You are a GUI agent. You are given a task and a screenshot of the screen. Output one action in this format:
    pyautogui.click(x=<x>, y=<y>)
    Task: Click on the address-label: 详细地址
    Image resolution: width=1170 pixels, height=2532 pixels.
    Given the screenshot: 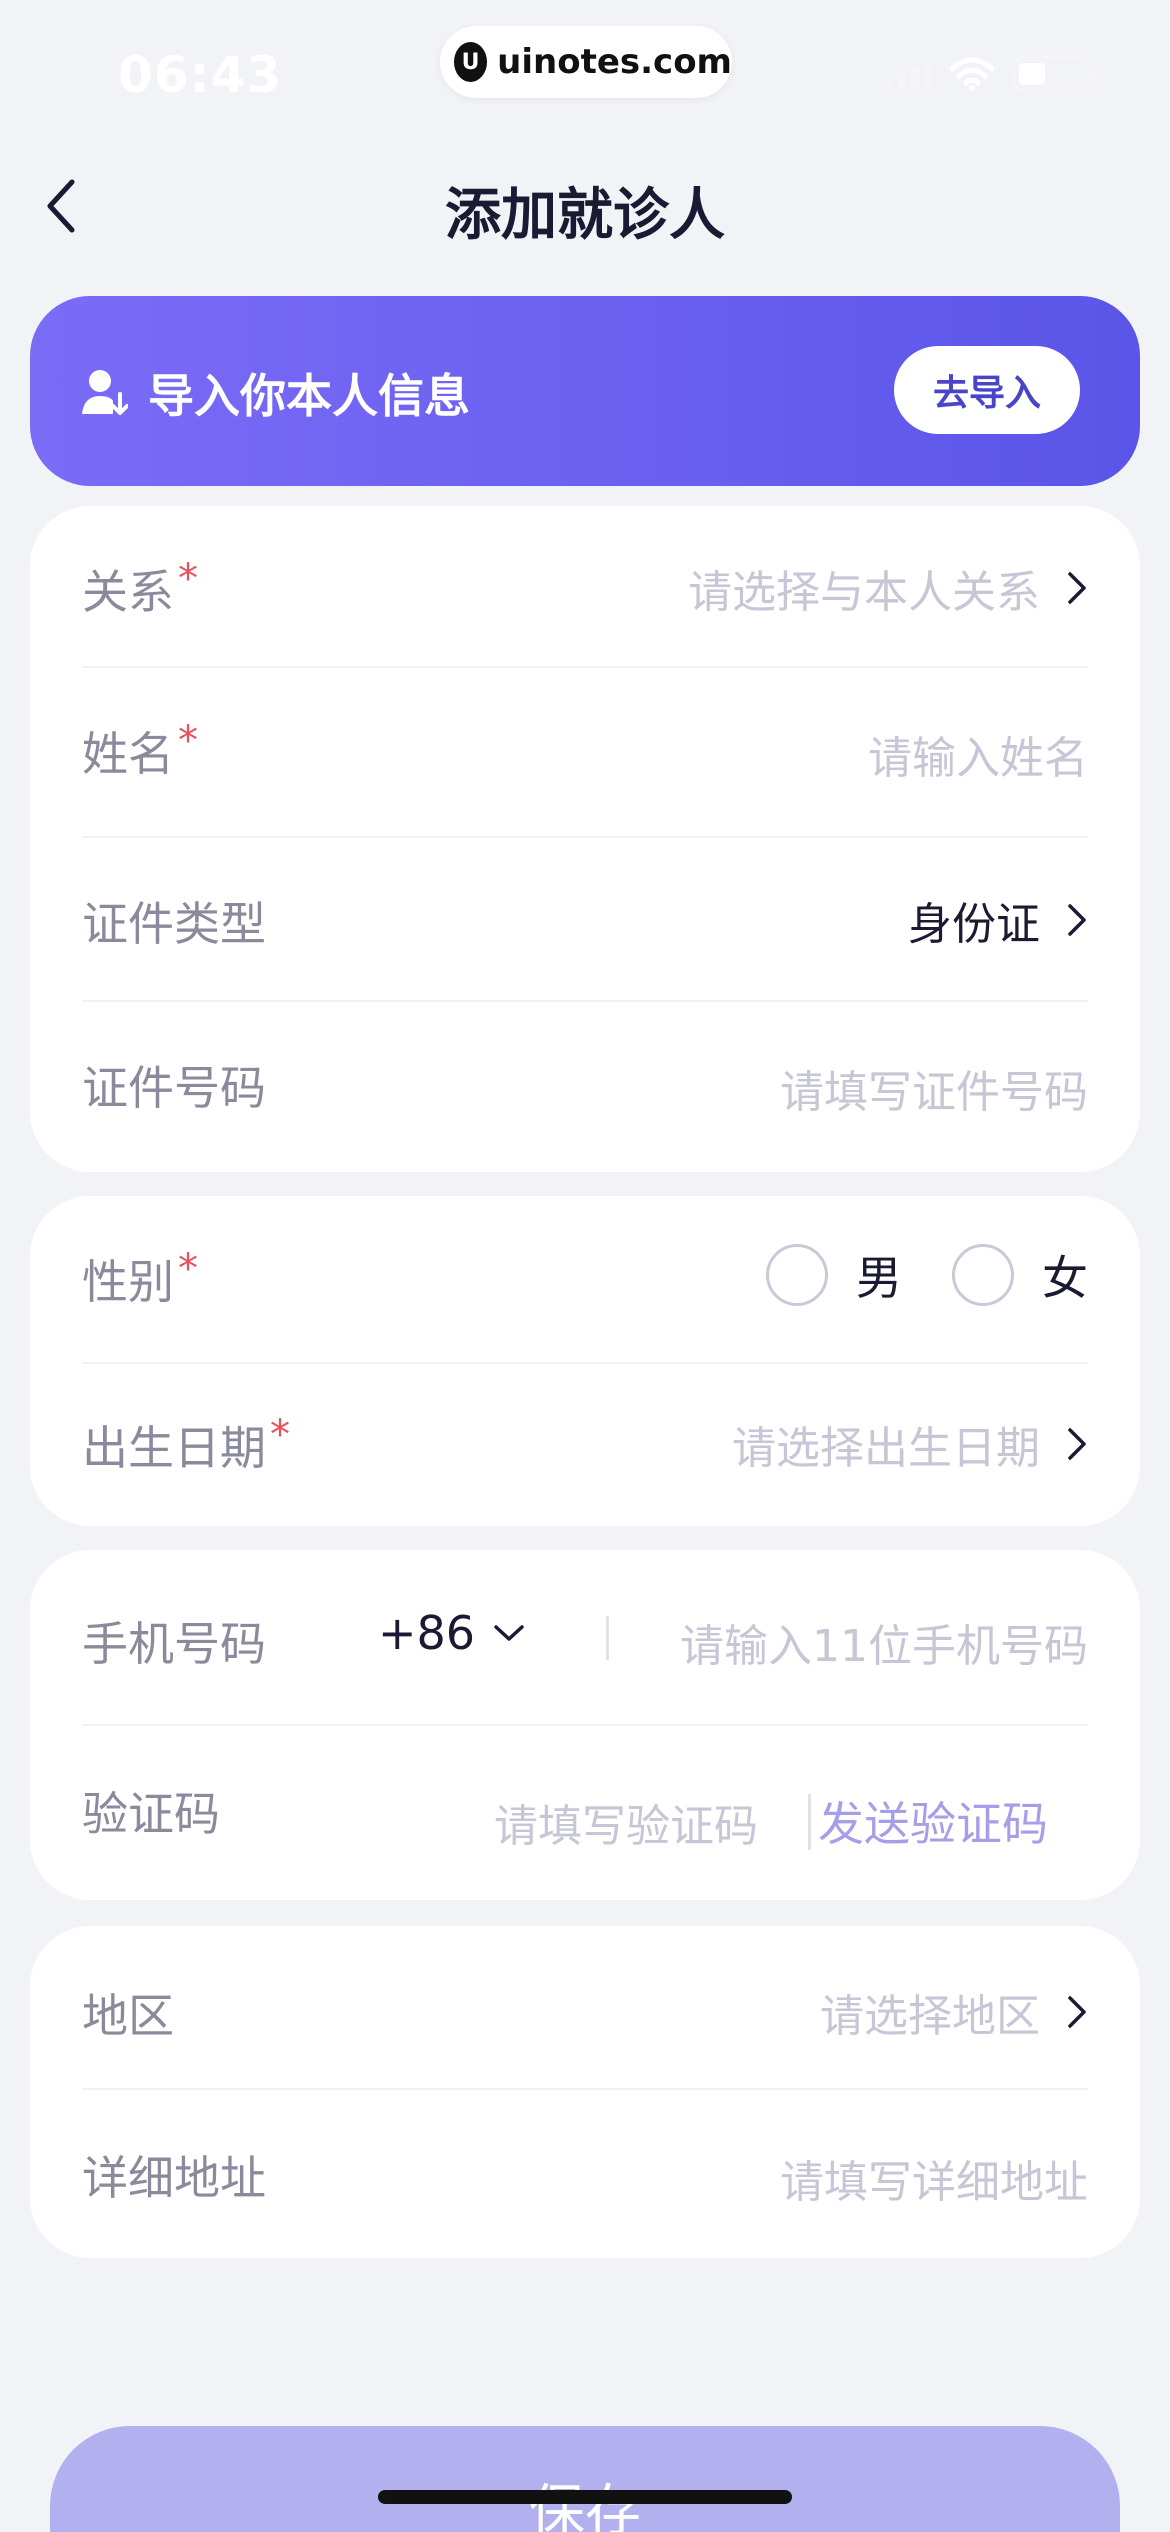 What is the action you would take?
    pyautogui.click(x=174, y=2178)
    